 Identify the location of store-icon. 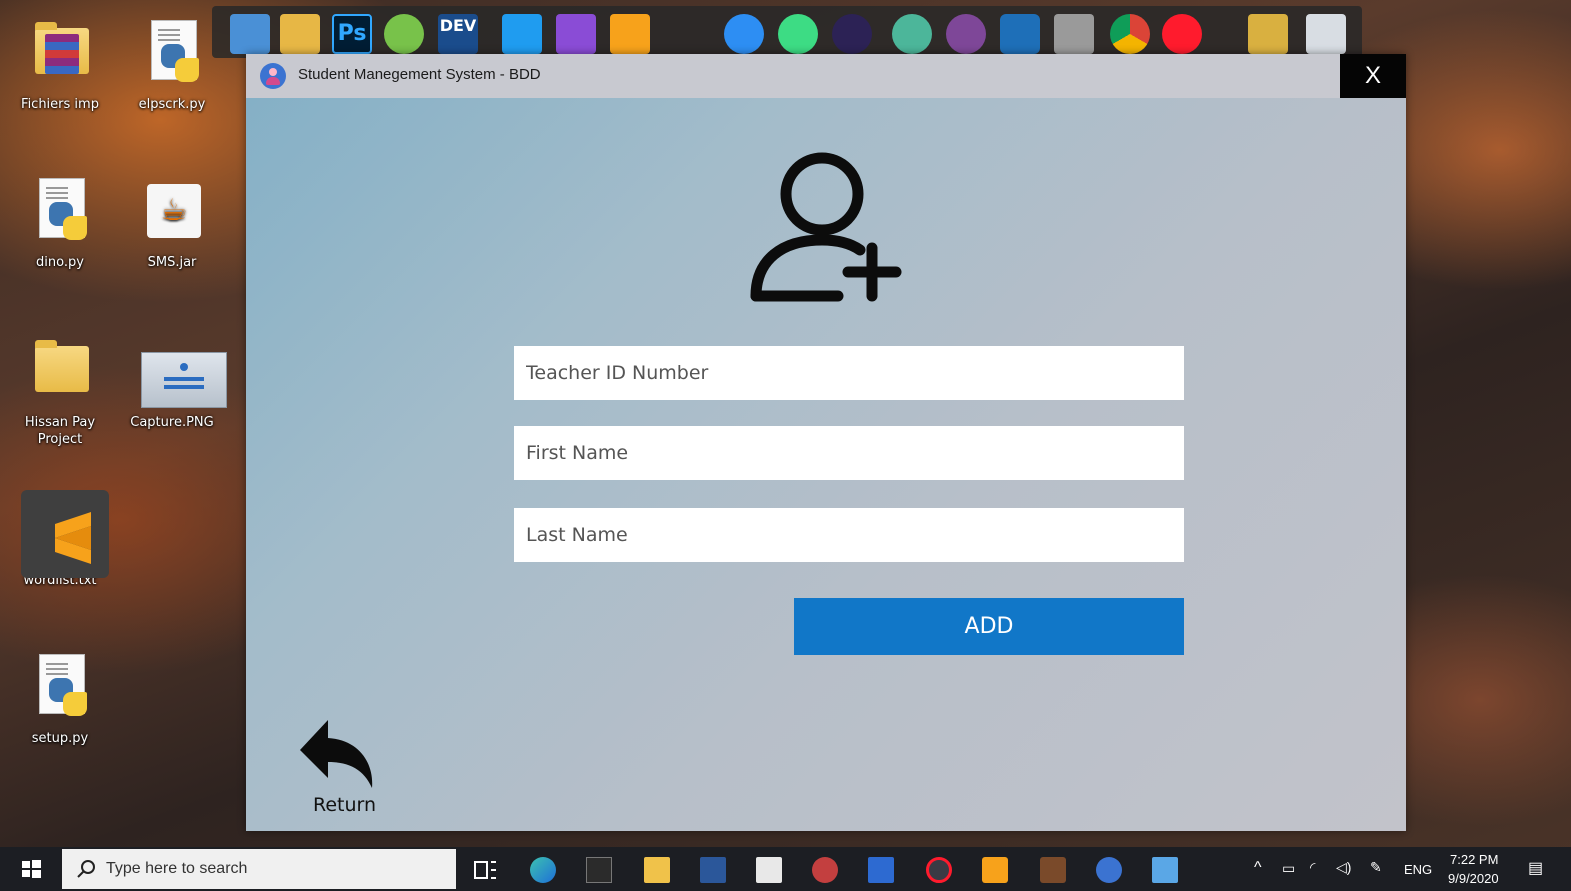
(769, 870).